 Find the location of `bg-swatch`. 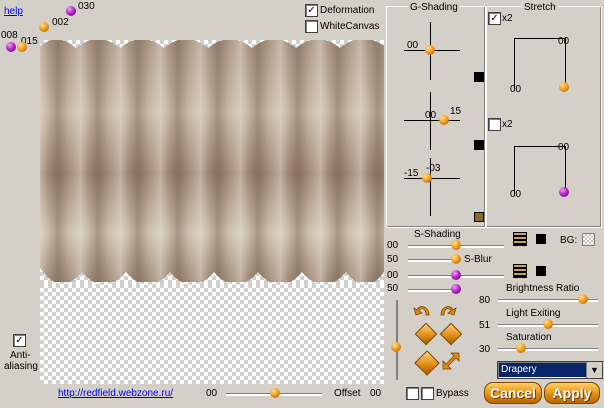

bg-swatch is located at coordinates (588, 239).